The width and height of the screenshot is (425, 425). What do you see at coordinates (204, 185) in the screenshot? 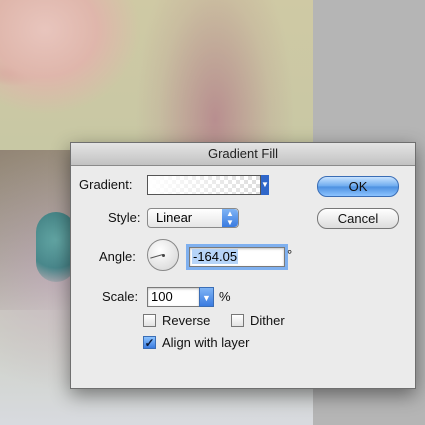
I see `gradient-preview` at bounding box center [204, 185].